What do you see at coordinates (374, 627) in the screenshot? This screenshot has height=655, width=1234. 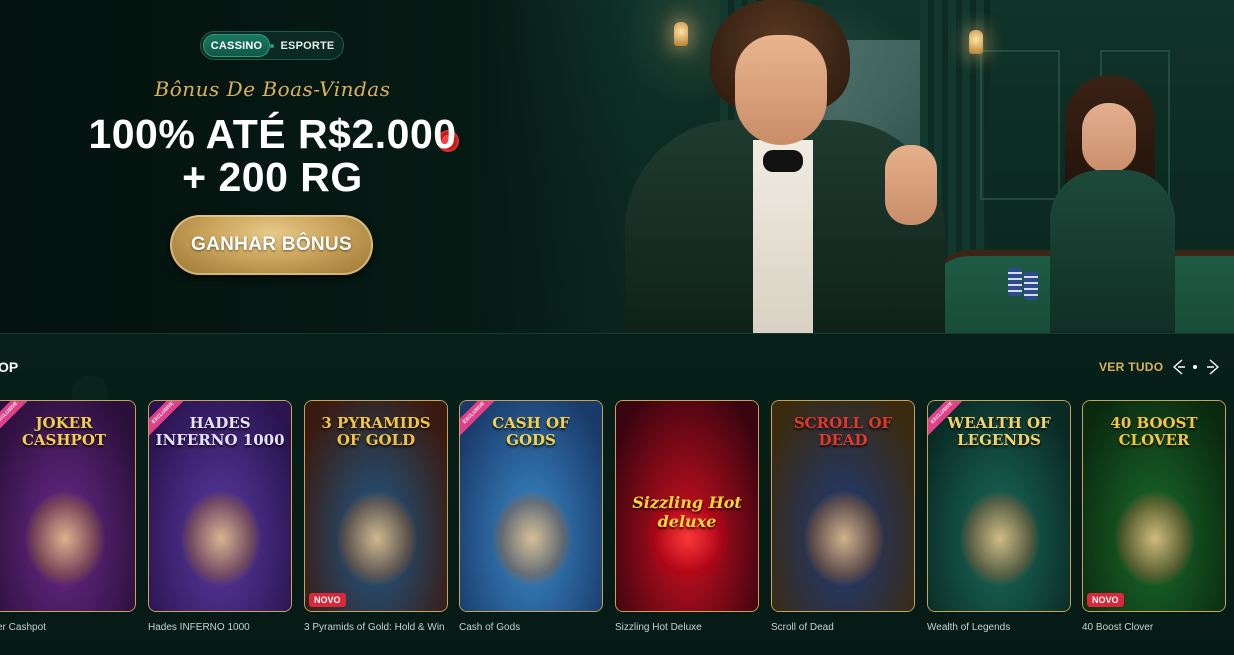 I see `game-name-label: 3 Pyramids of Gold: Hold & Win` at bounding box center [374, 627].